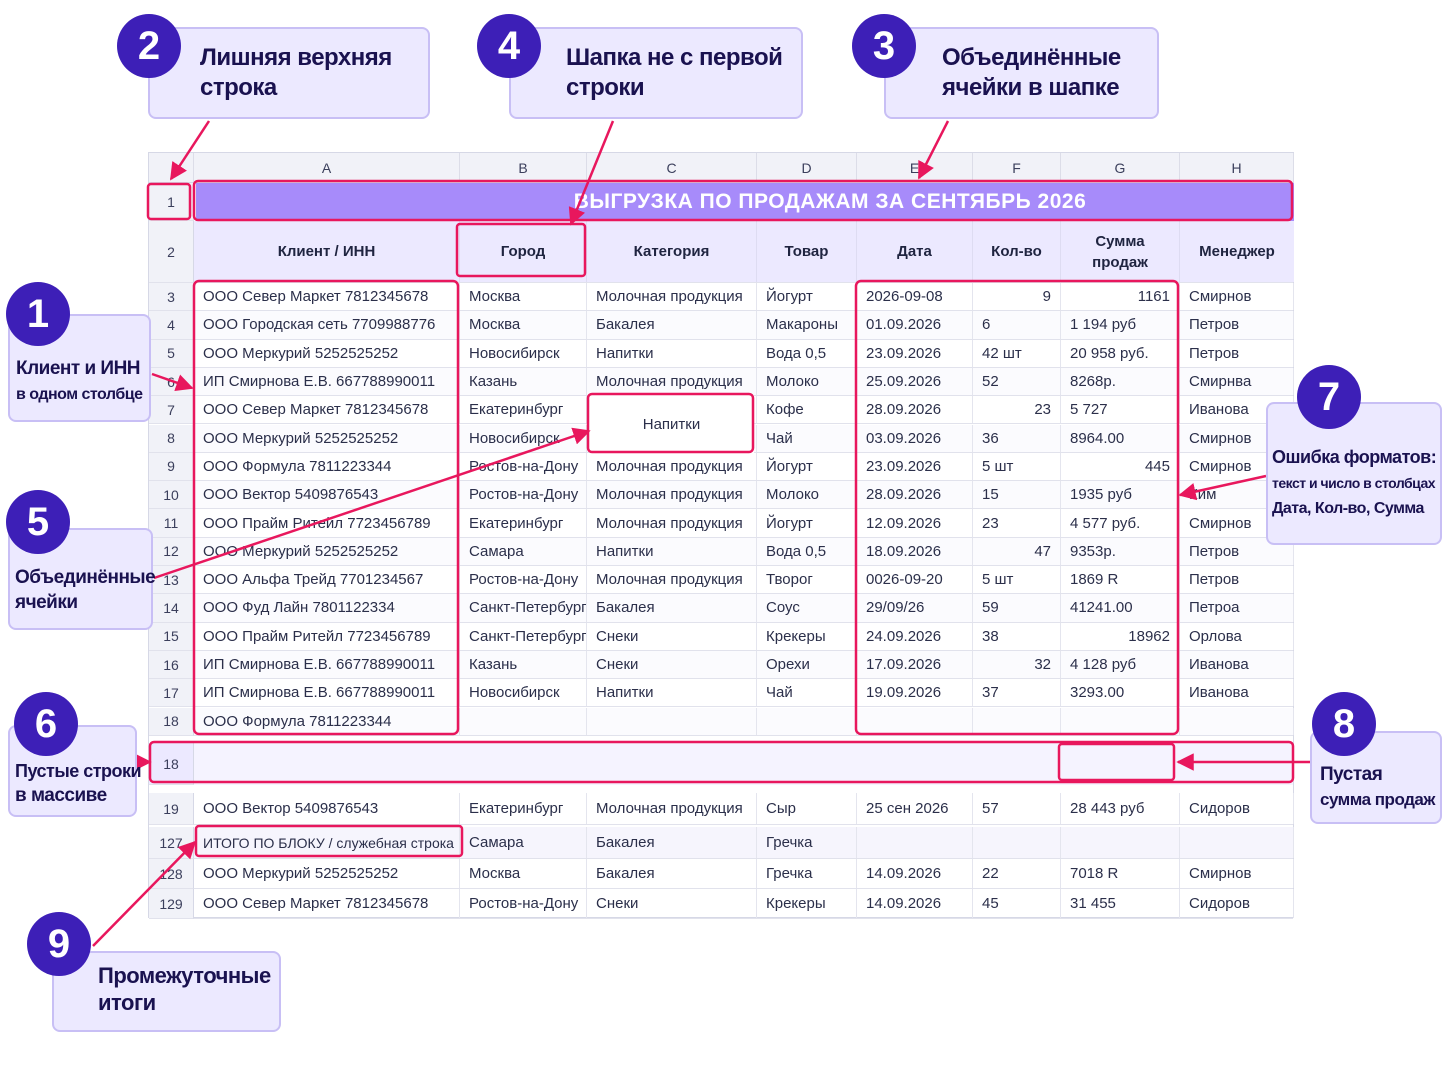 This screenshot has height=1086, width=1448. Describe the element at coordinates (807, 608) in the screenshot. I see `cell-product: Соус` at that location.